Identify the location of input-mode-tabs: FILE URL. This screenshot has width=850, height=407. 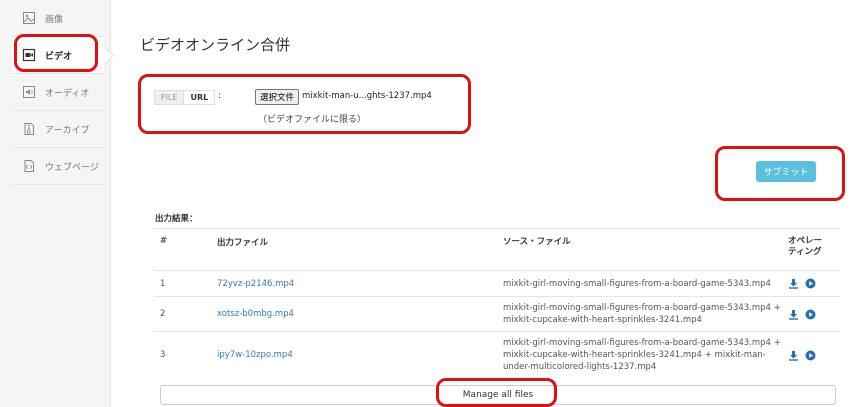
(185, 97).